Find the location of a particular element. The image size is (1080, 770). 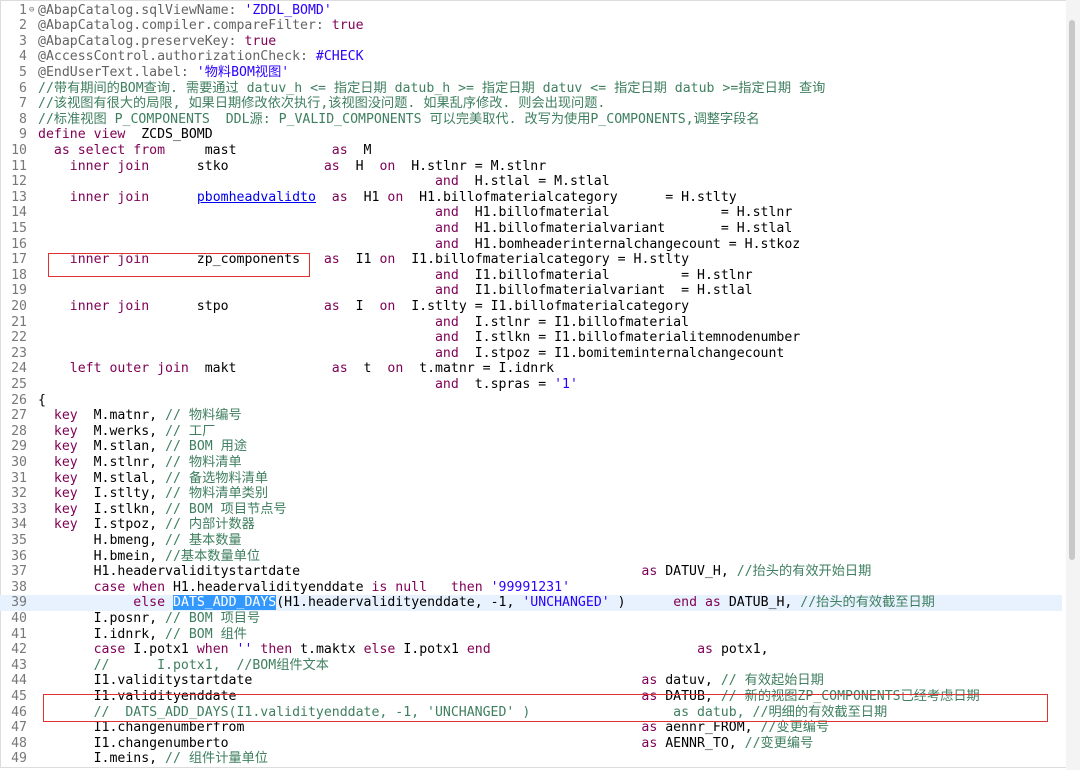

code-token: // 基本数量 is located at coordinates (203, 540).